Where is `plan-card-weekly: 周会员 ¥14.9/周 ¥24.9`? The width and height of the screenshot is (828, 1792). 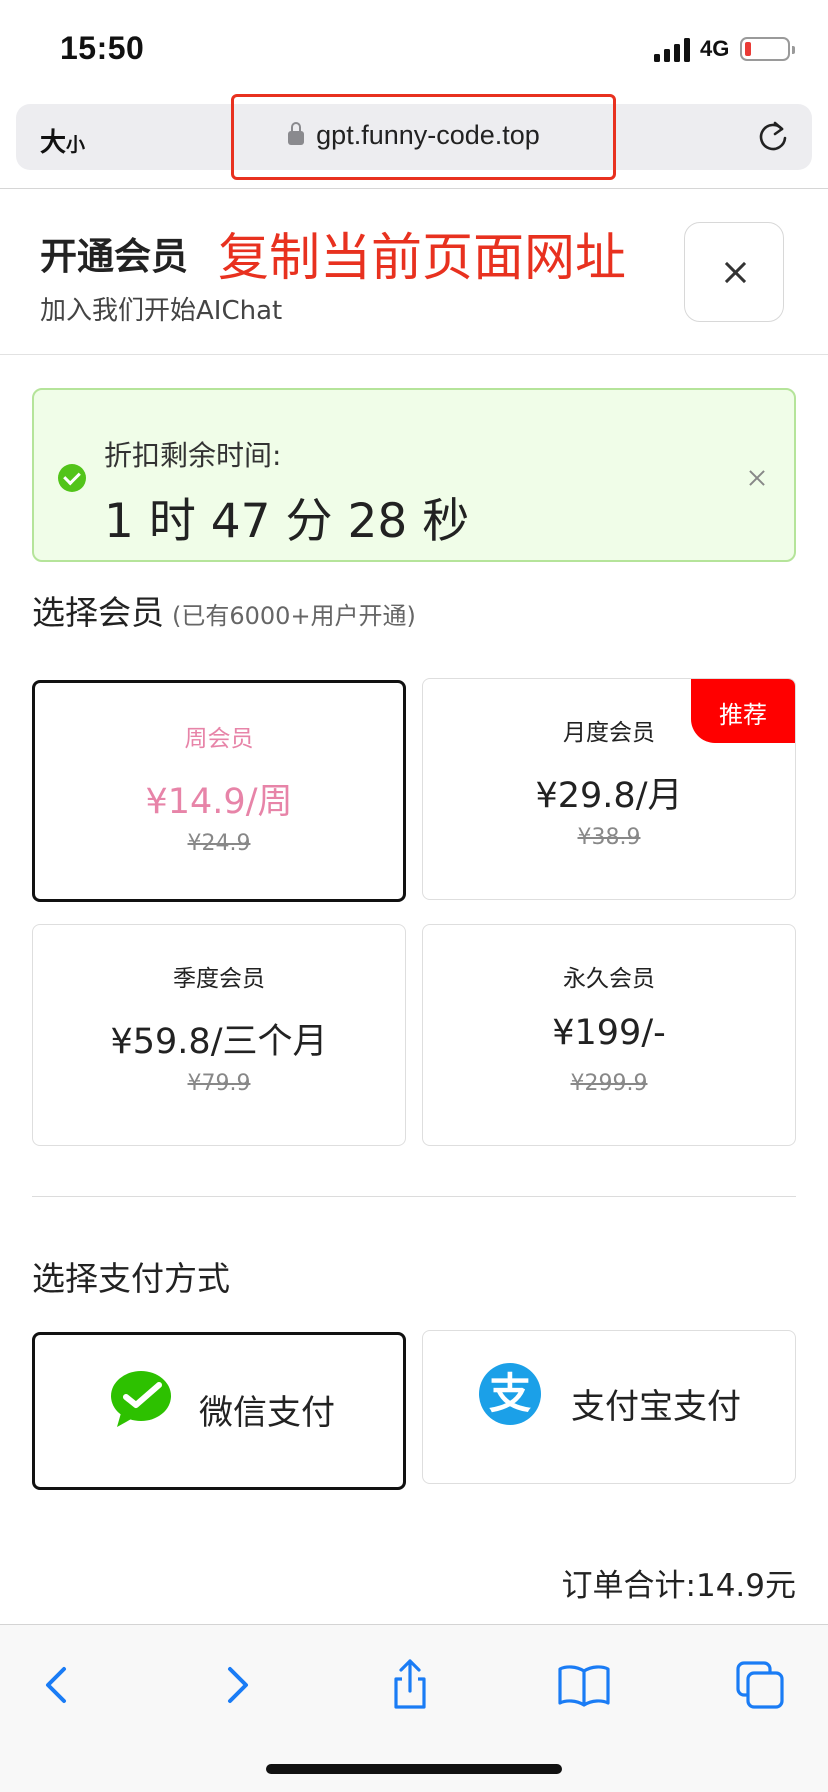
plan-card-weekly: 周会员 ¥14.9/周 ¥24.9 is located at coordinates (219, 791).